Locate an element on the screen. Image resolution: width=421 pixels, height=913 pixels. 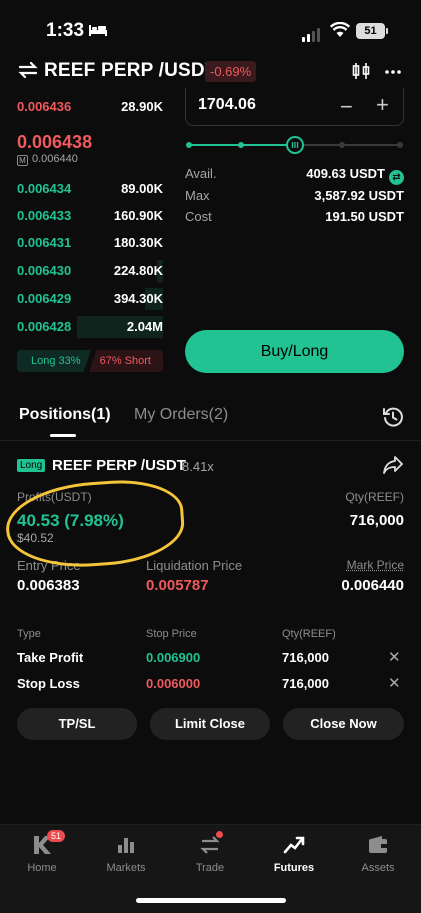
sleep-focus-icon is located at coordinates (98, 30).